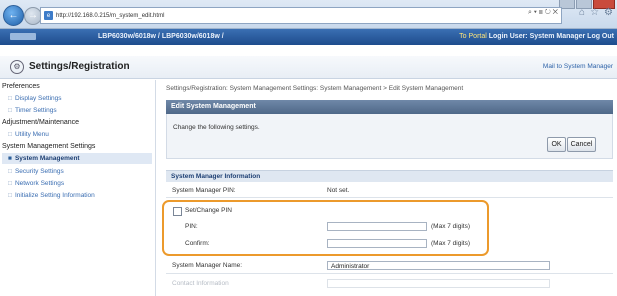  Describe the element at coordinates (438, 283) in the screenshot. I see `contact-information-input` at that location.